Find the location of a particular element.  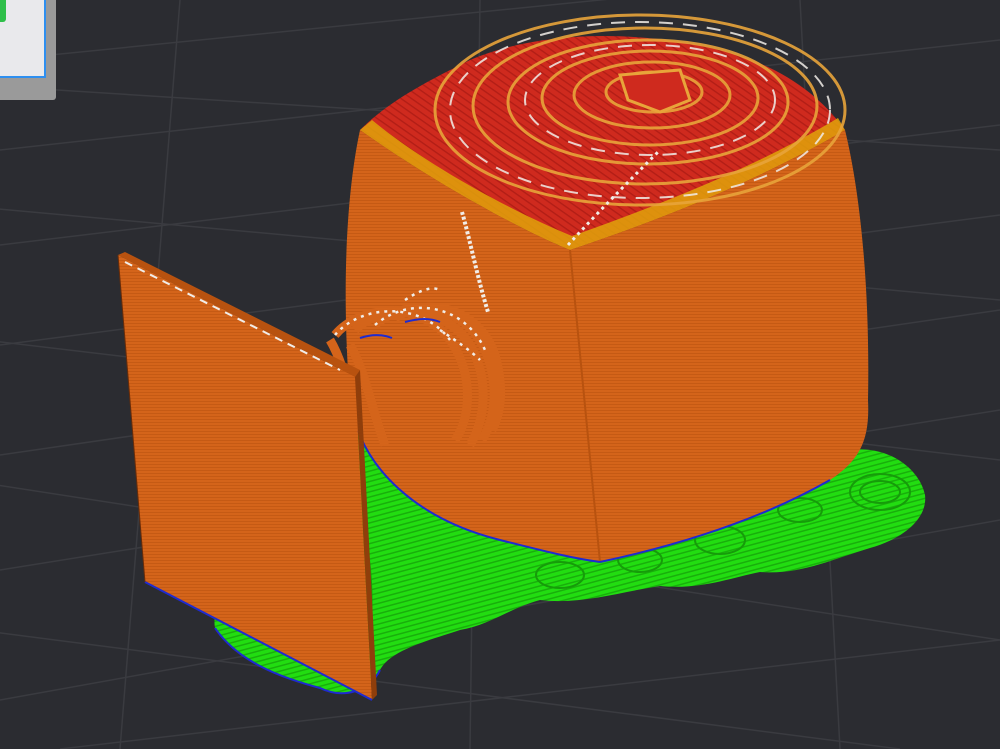

view-cube-icon is located at coordinates (23, 39).